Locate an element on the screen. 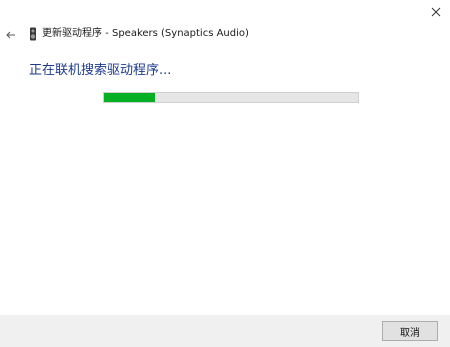  back-arrow-icon is located at coordinates (10, 35).